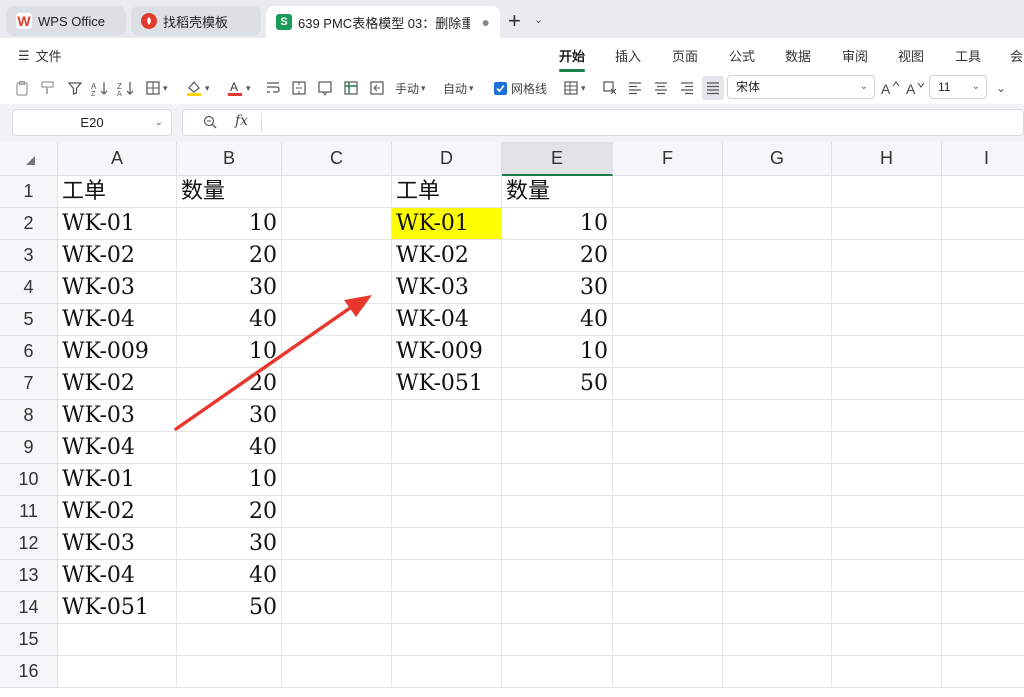  Describe the element at coordinates (447, 159) in the screenshot. I see `column-header-d: D` at that location.